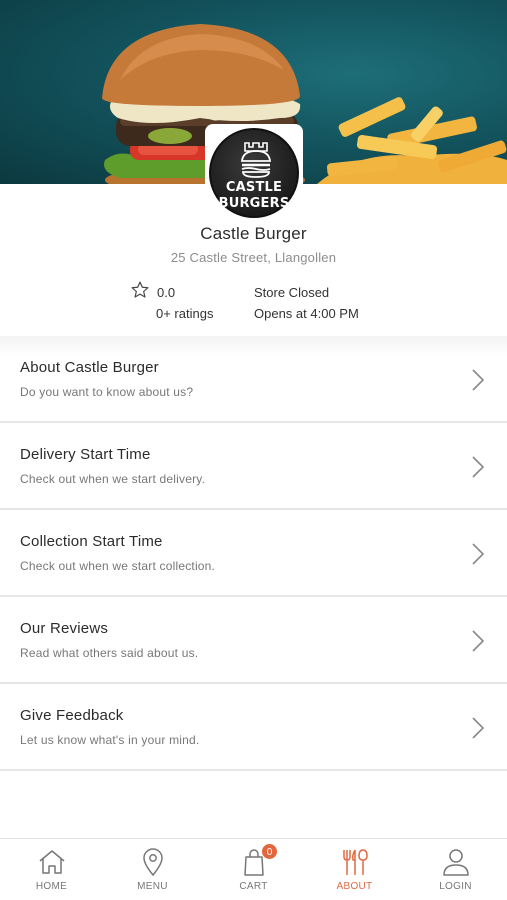 The height and width of the screenshot is (900, 507). I want to click on logo-text-line2: BURGERS, so click(254, 203).